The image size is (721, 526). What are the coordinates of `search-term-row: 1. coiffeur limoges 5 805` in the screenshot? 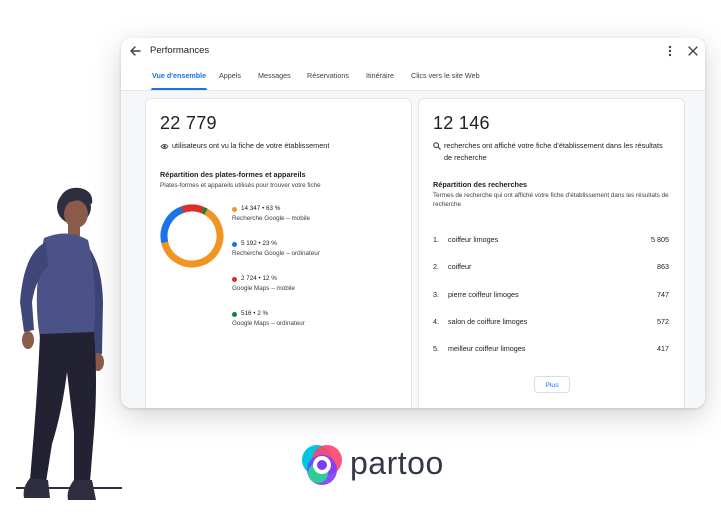 It's located at (551, 241).